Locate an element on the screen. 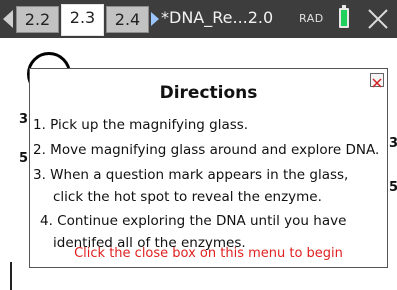 Image resolution: width=397 pixels, height=290 pixels. angle-mode-indicator: RAD is located at coordinates (311, 18).